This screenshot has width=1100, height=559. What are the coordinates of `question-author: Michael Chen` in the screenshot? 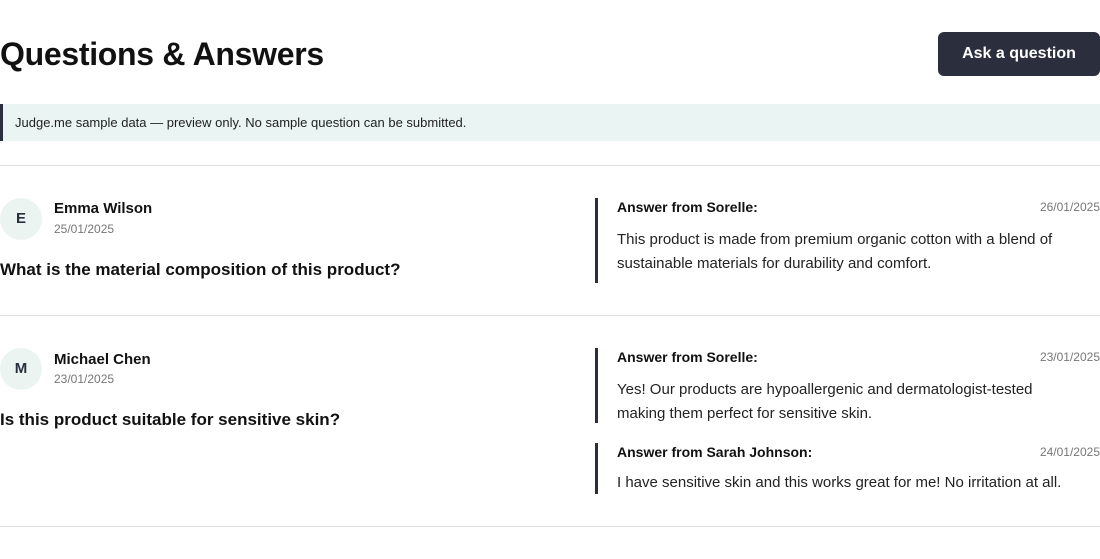 It's located at (102, 359).